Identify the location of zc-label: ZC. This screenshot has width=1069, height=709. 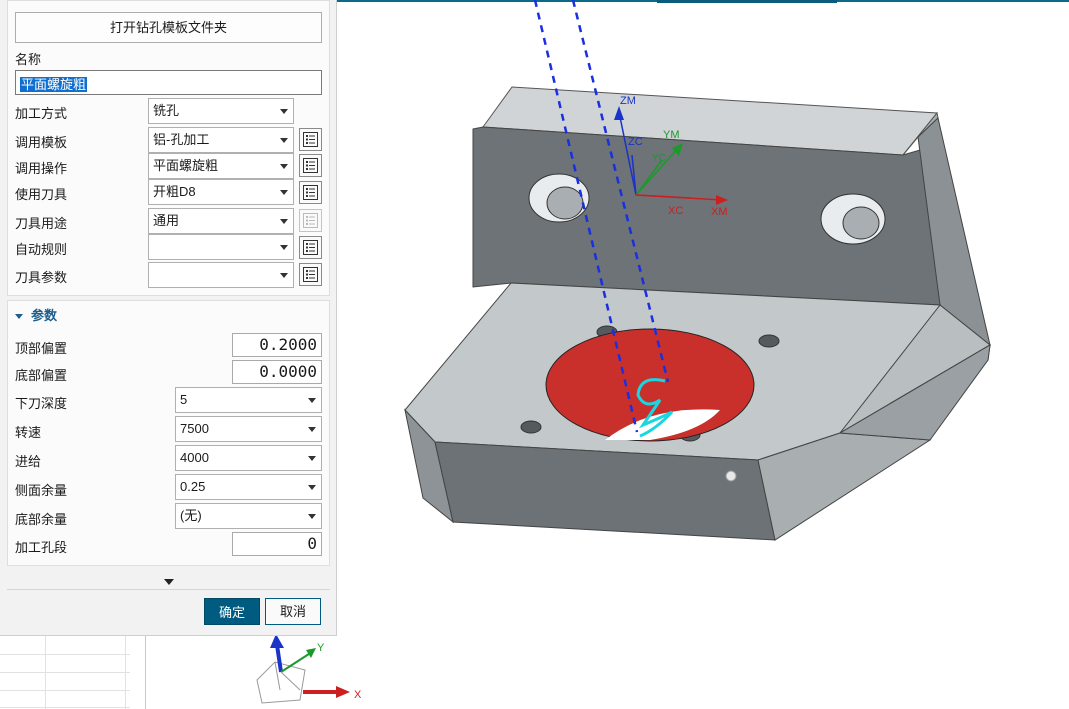
(635, 142).